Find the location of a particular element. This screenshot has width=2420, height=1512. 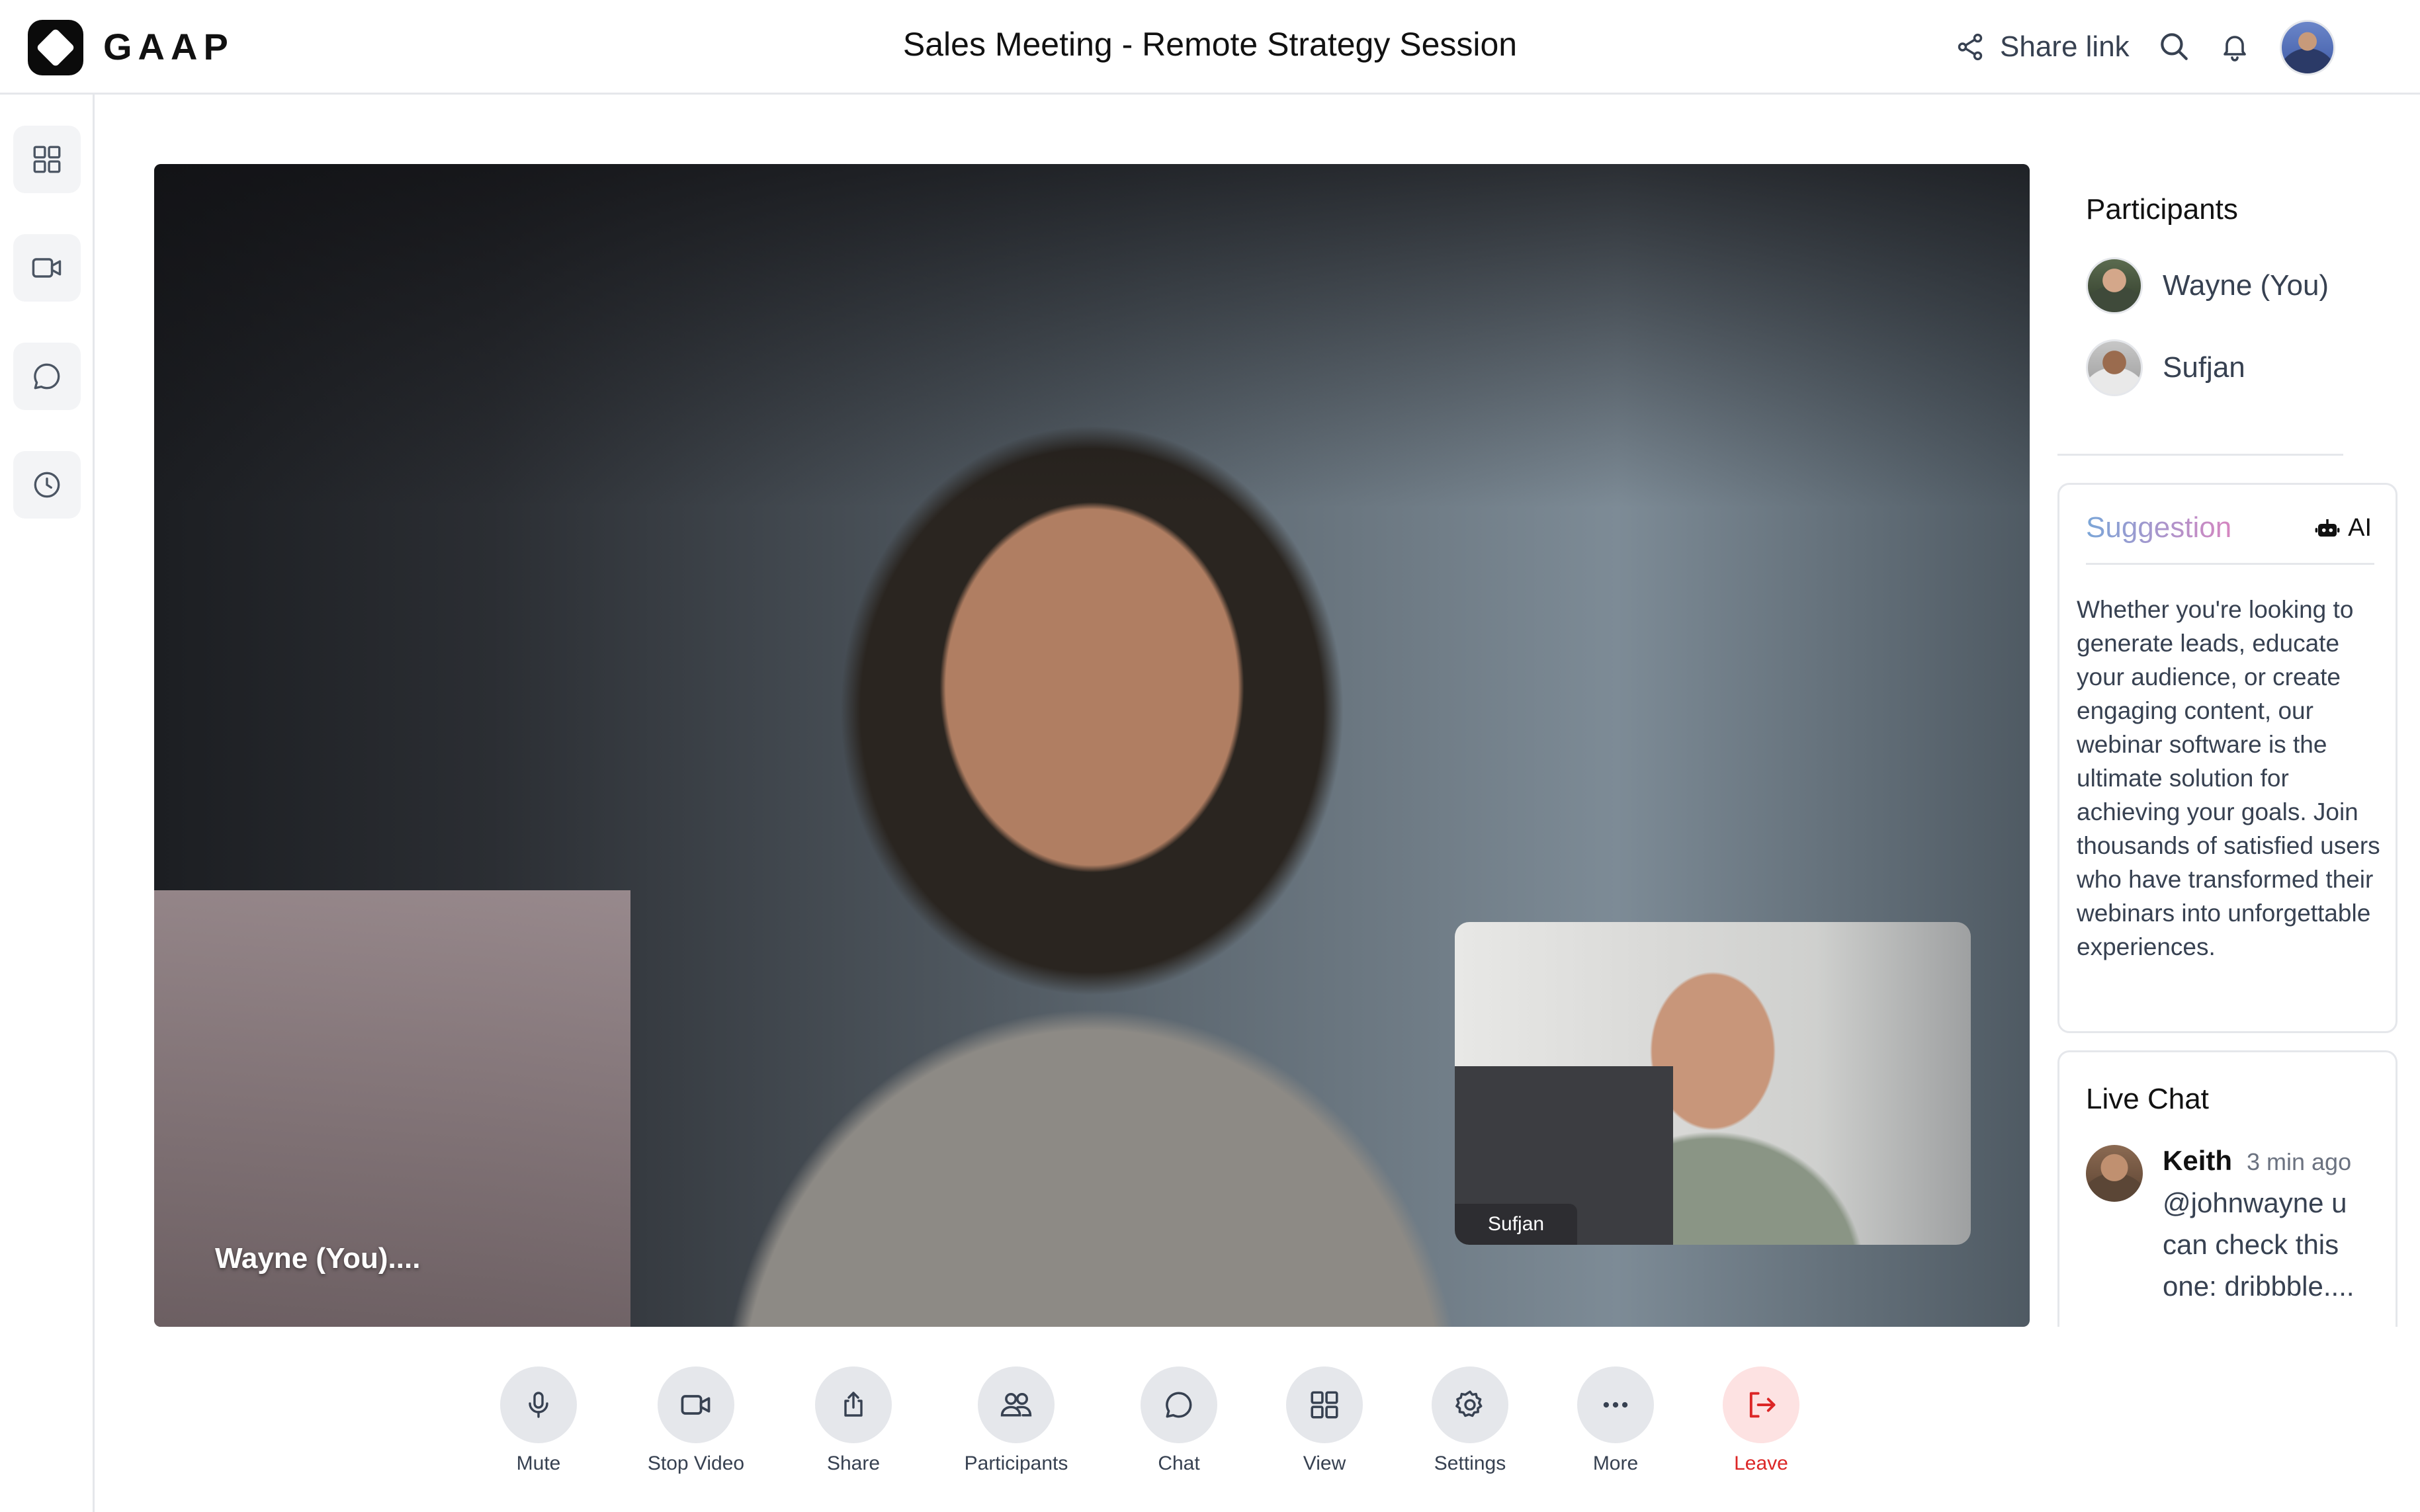

sidebar-item-chat is located at coordinates (47, 377).